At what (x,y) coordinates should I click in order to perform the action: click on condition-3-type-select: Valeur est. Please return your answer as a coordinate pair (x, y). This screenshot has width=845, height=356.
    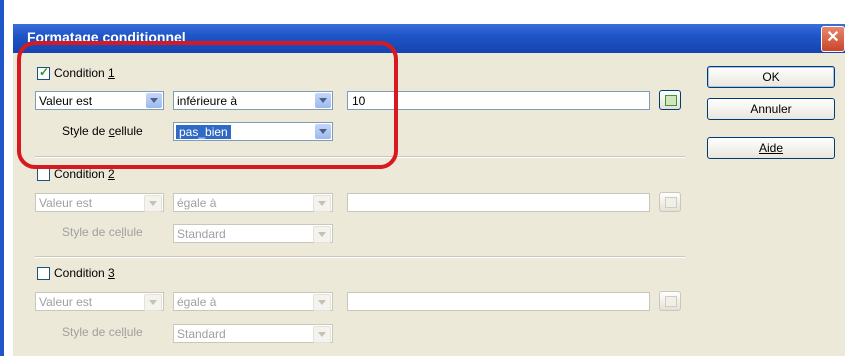
    Looking at the image, I should click on (99, 301).